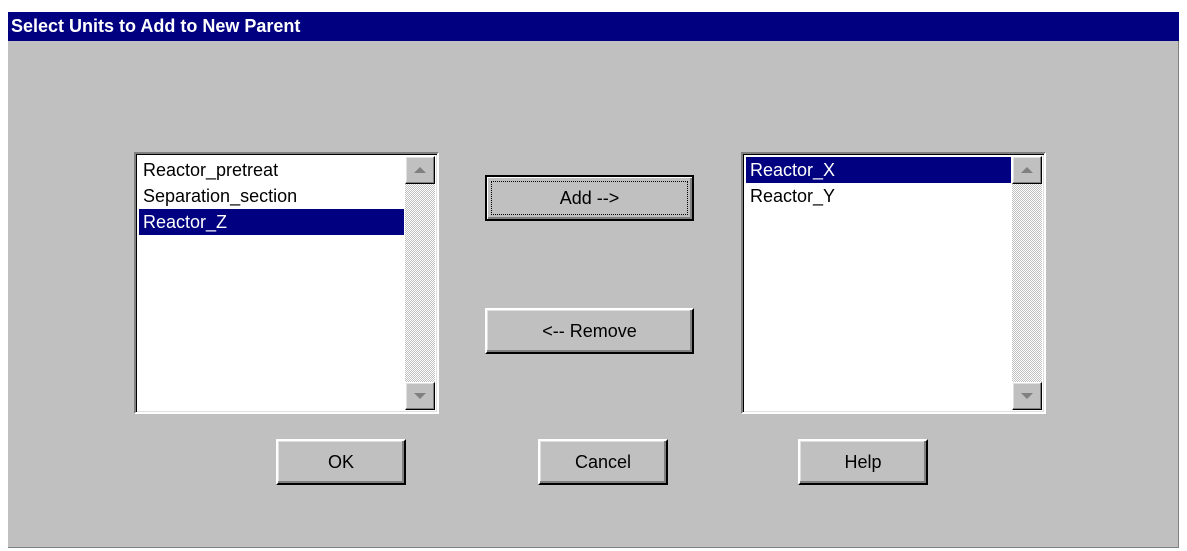 This screenshot has height=551, width=1187. Describe the element at coordinates (893, 283) in the screenshot. I see `selected-units-listbox: Reactor_X Reactor_Y` at that location.